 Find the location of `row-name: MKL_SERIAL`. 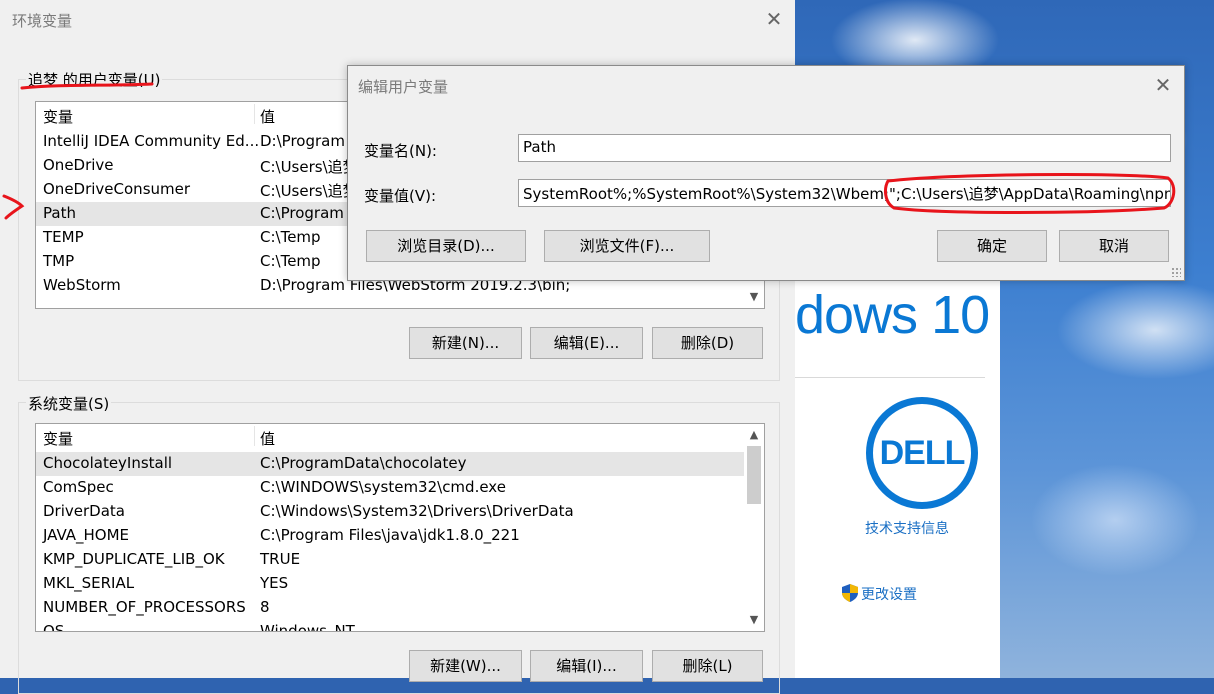

row-name: MKL_SERIAL is located at coordinates (89, 583).